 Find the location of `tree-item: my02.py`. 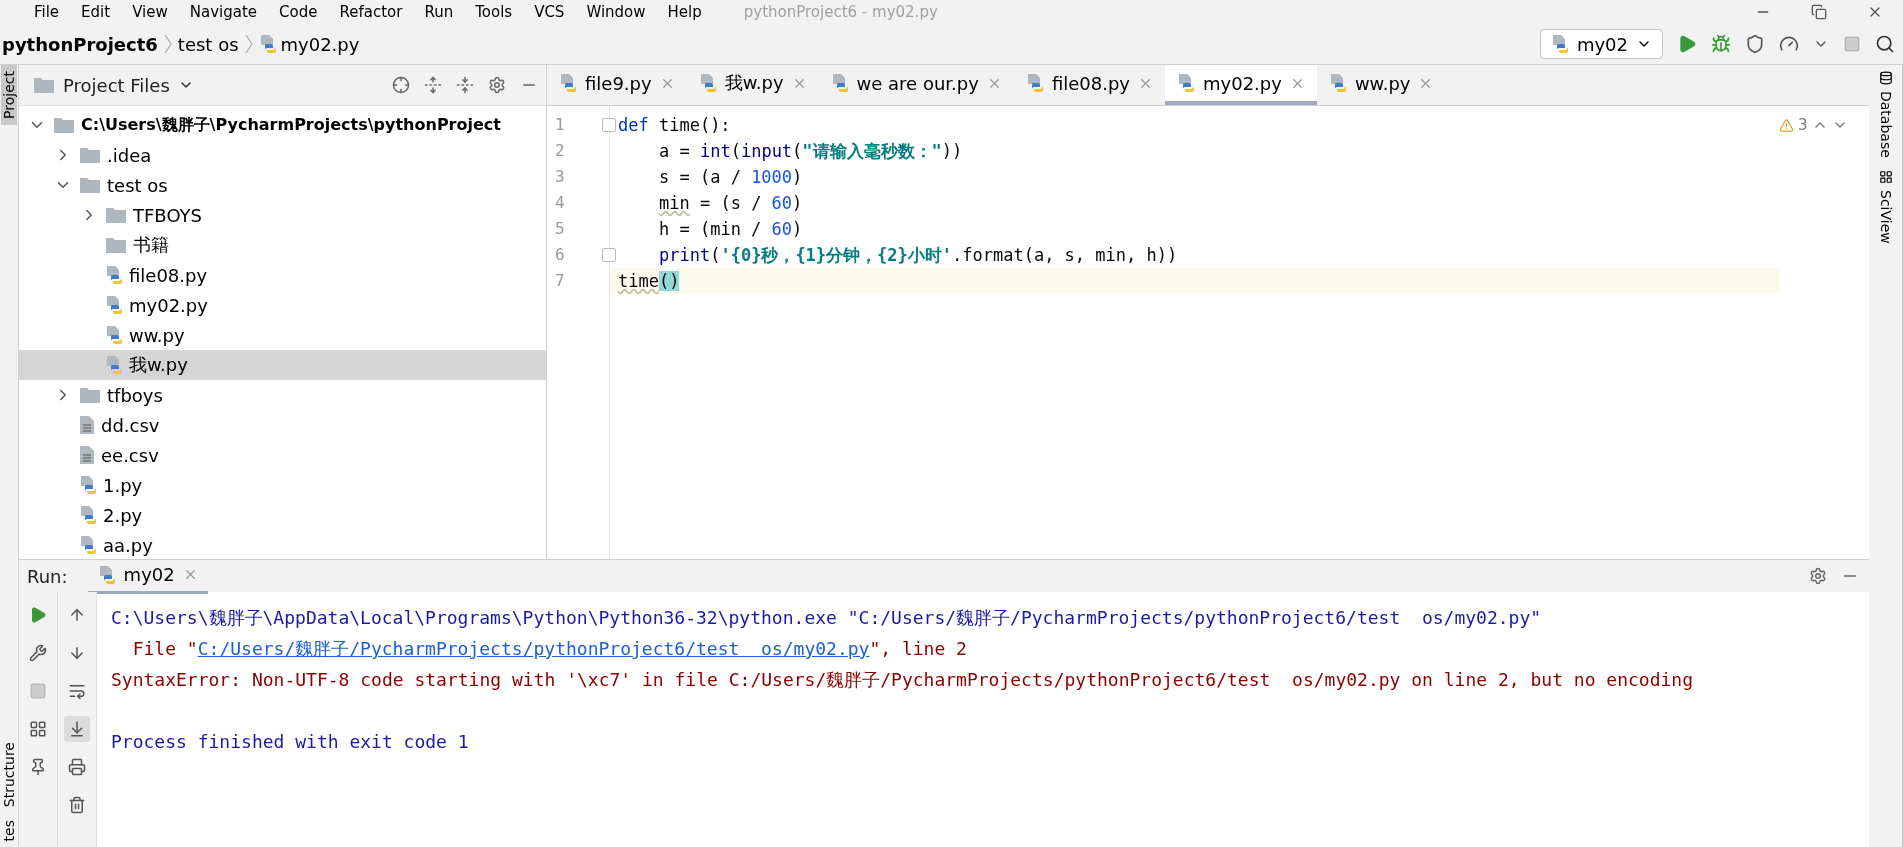

tree-item: my02.py is located at coordinates (282, 305).